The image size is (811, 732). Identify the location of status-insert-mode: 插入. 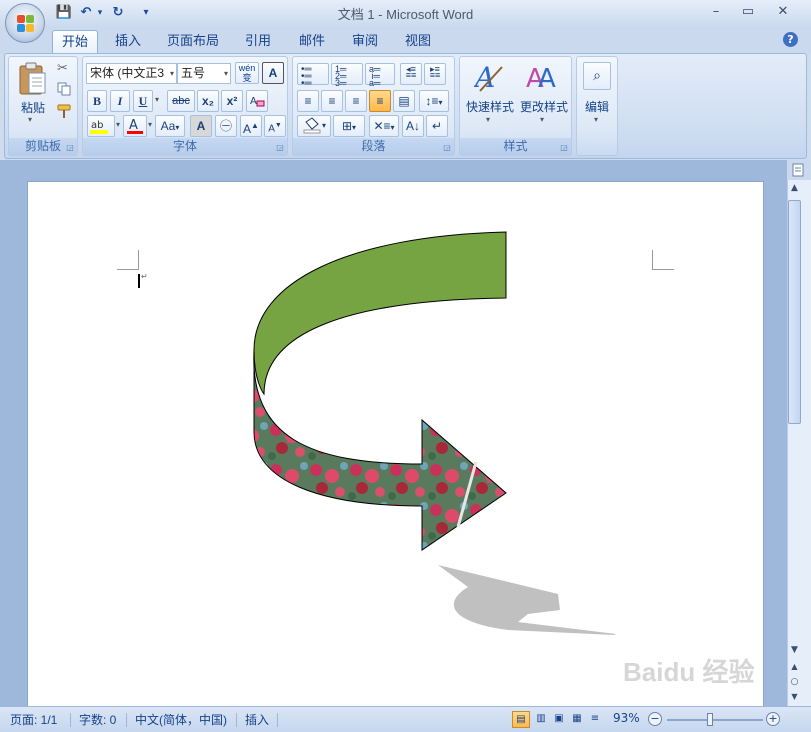
(257, 720).